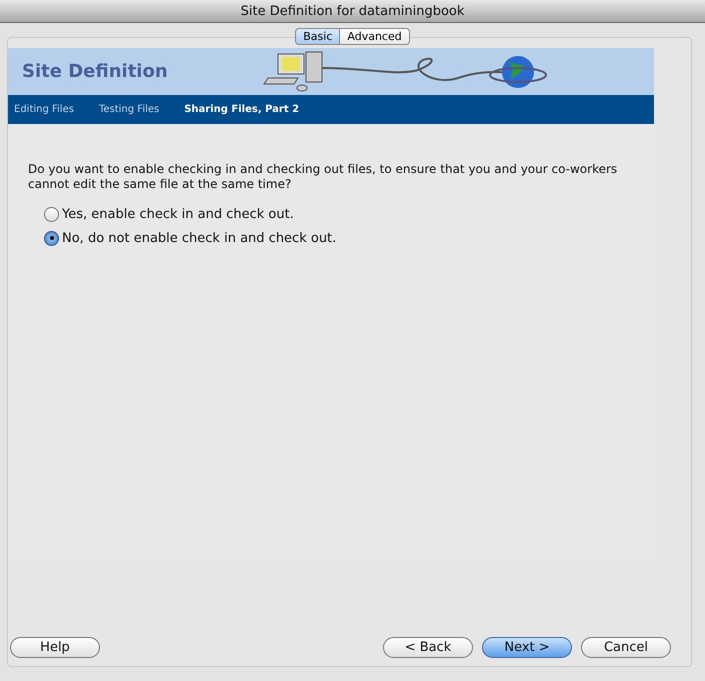  Describe the element at coordinates (626, 647) in the screenshot. I see `dialog-button: Cancel` at that location.